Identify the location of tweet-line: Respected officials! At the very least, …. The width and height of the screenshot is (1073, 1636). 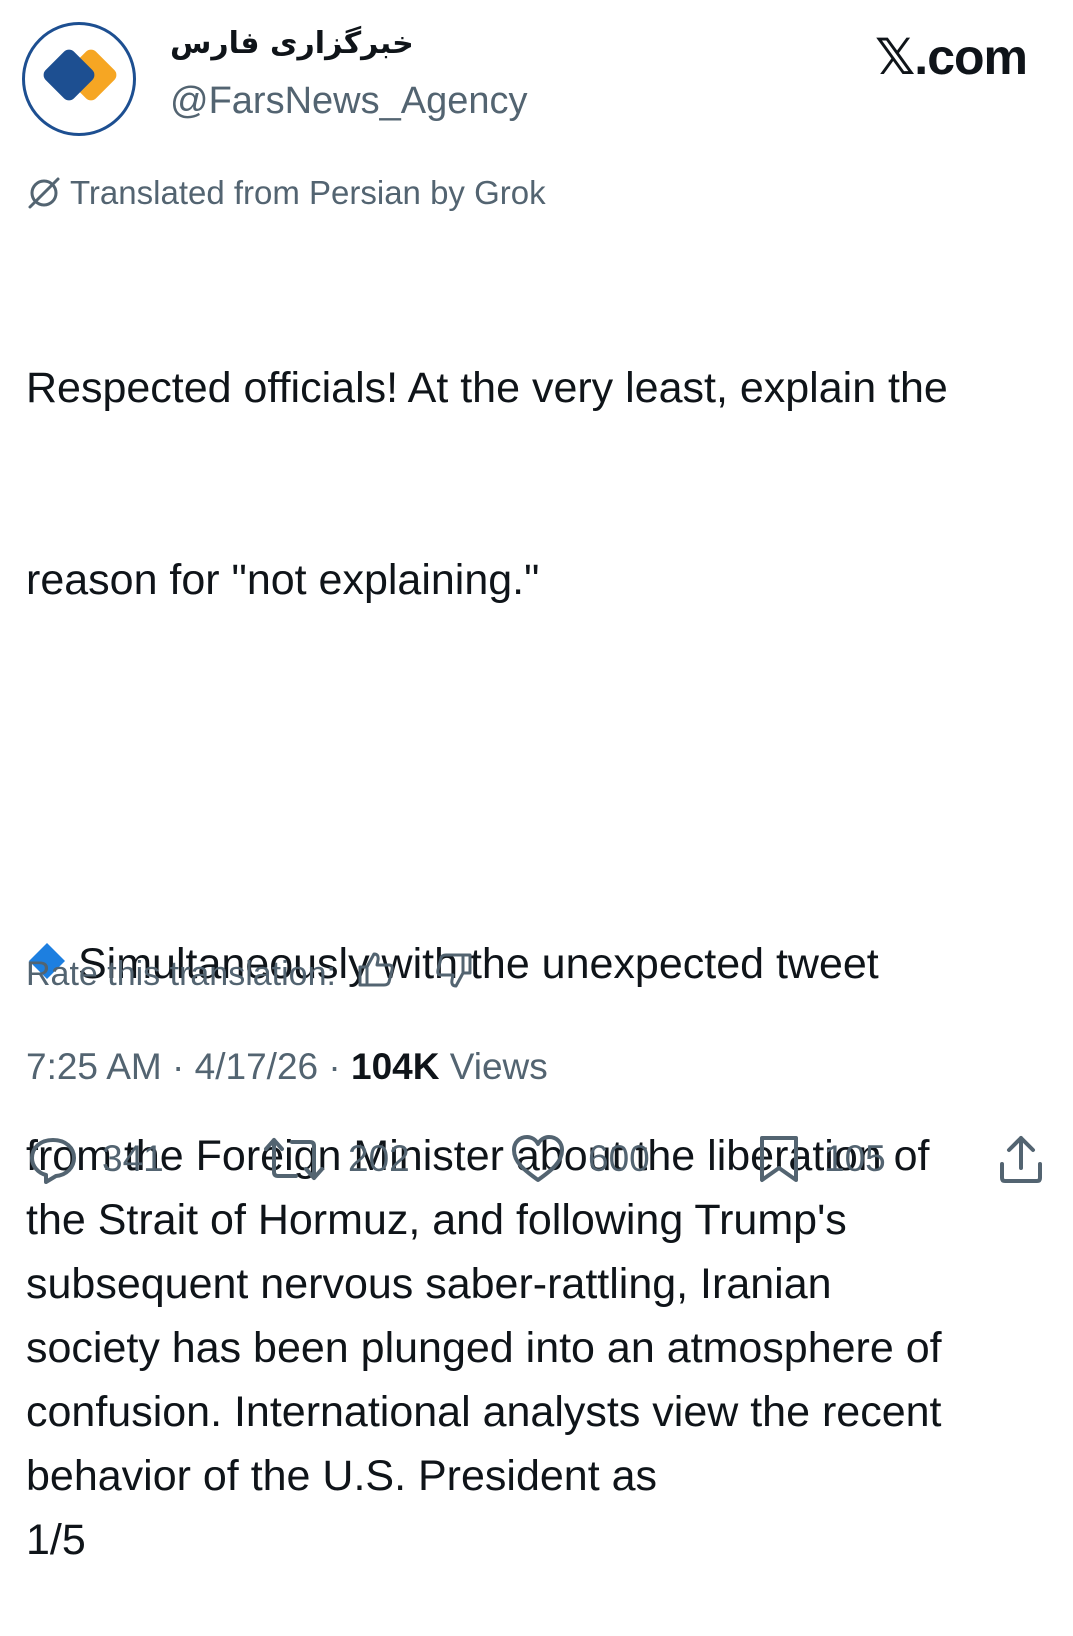
(487, 388).